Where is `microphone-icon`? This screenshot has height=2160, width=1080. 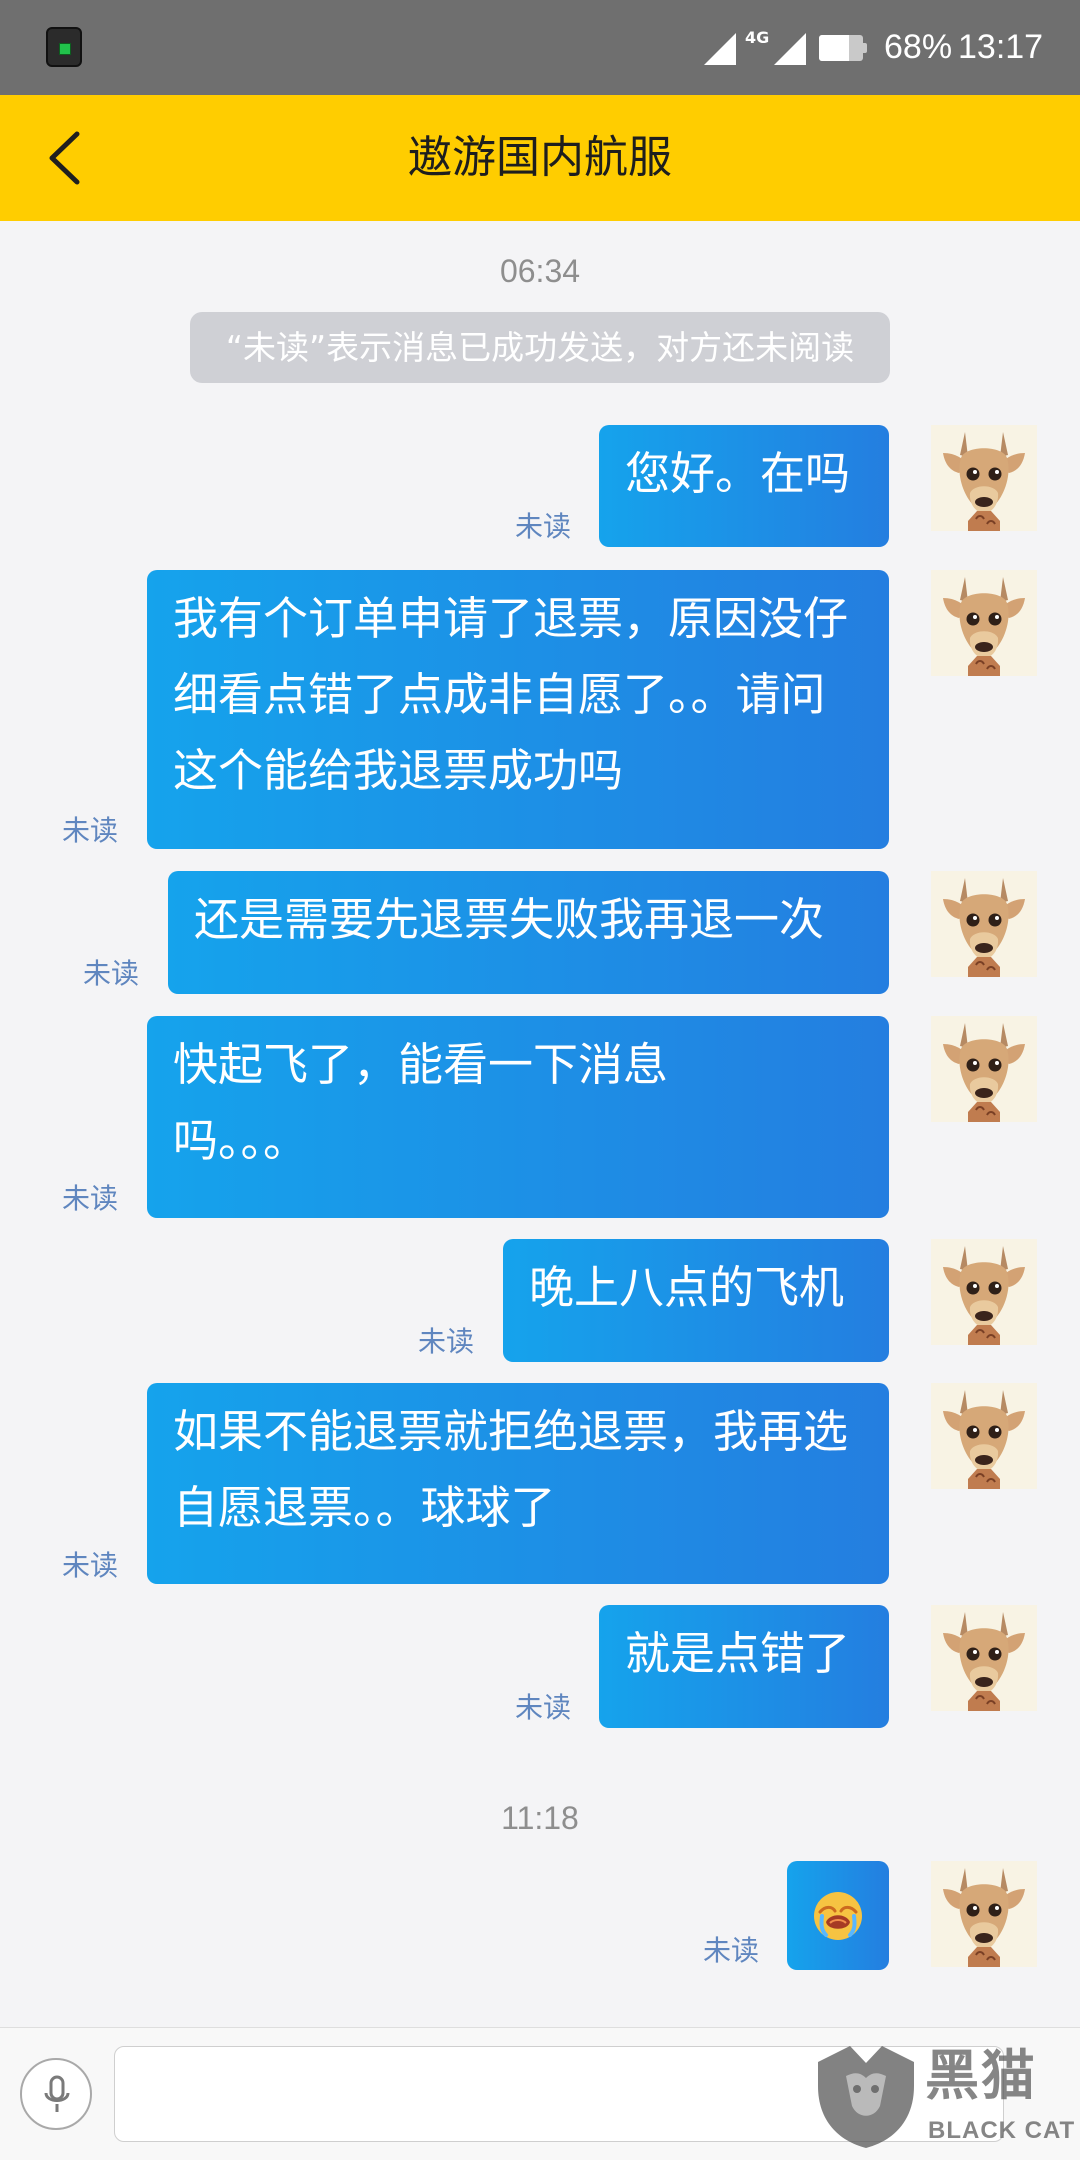
microphone-icon is located at coordinates (57, 2093).